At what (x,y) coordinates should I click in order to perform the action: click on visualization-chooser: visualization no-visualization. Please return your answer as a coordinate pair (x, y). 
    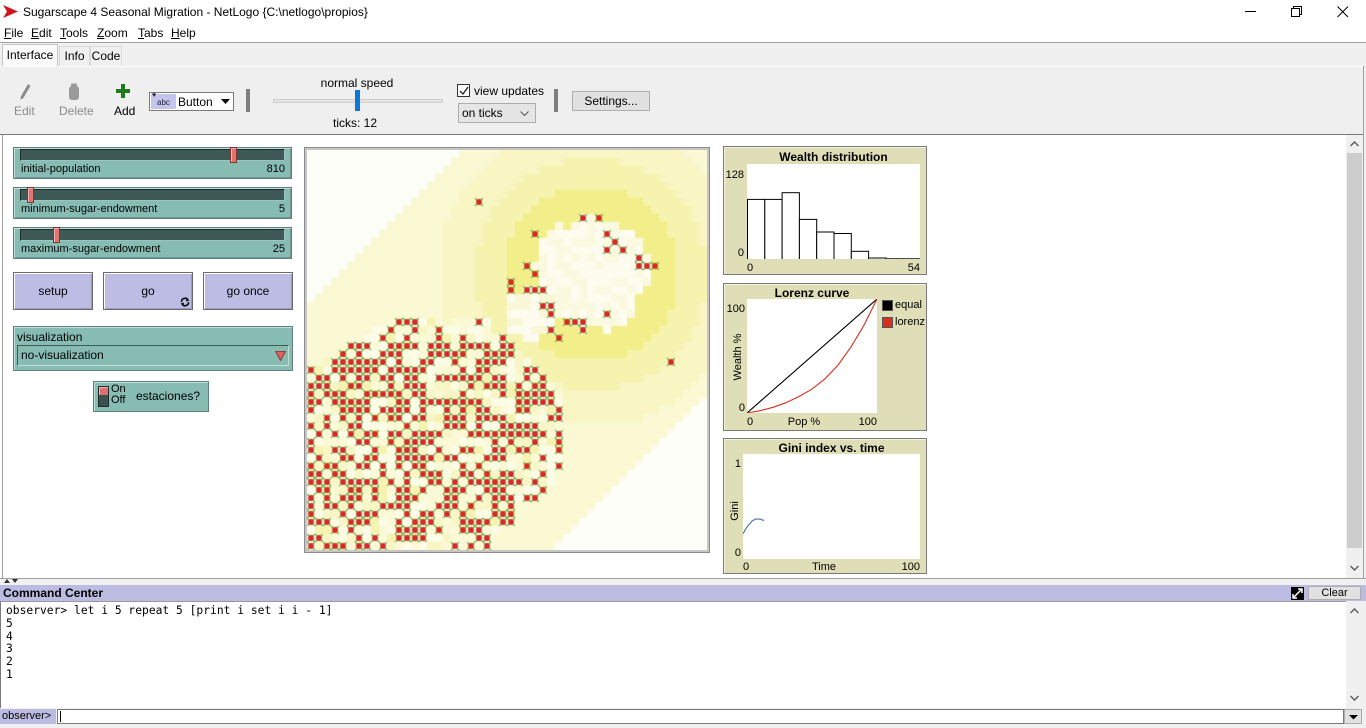
    Looking at the image, I should click on (153, 348).